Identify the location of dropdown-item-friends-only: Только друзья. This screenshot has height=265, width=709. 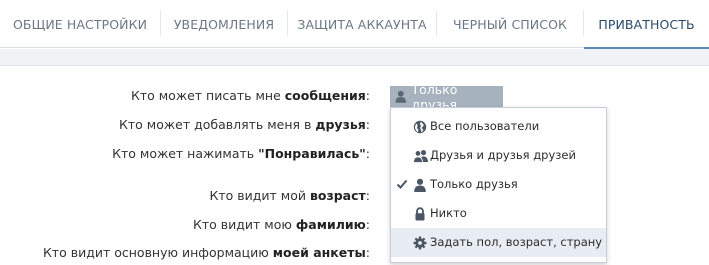
(498, 184).